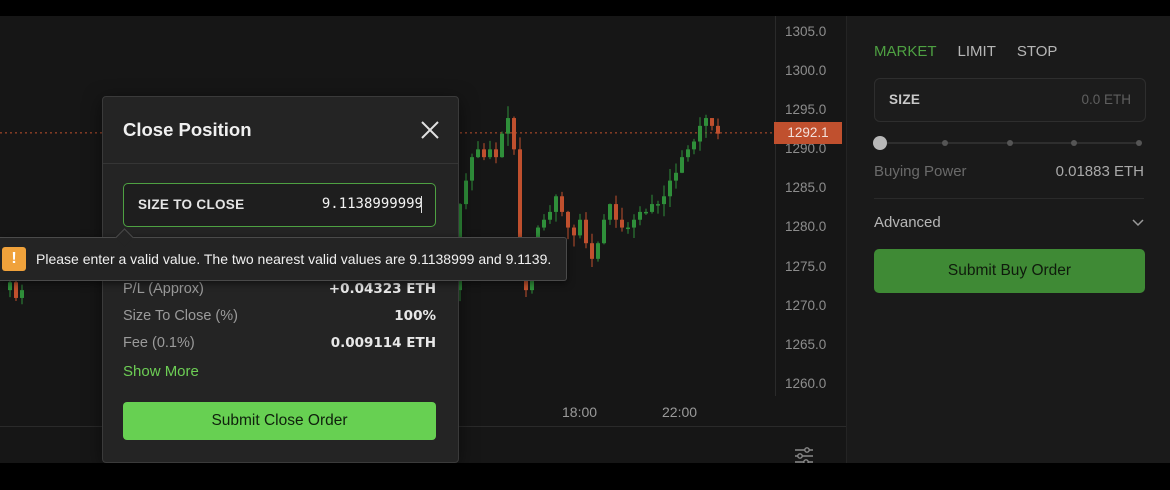 Image resolution: width=1170 pixels, height=490 pixels. What do you see at coordinates (159, 343) in the screenshot?
I see `fee-label: Fee (0.1%)` at bounding box center [159, 343].